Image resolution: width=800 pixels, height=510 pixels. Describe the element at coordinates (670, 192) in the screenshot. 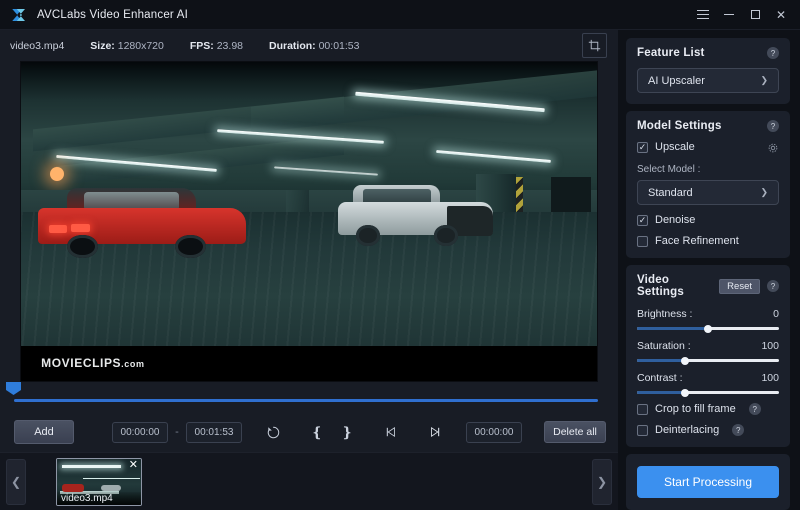

I see `model-select-value: Standard` at that location.